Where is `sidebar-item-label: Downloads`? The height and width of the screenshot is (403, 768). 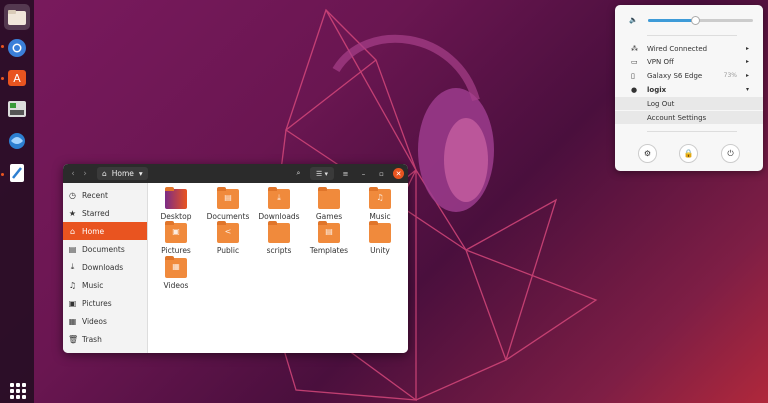 sidebar-item-label: Downloads is located at coordinates (103, 267).